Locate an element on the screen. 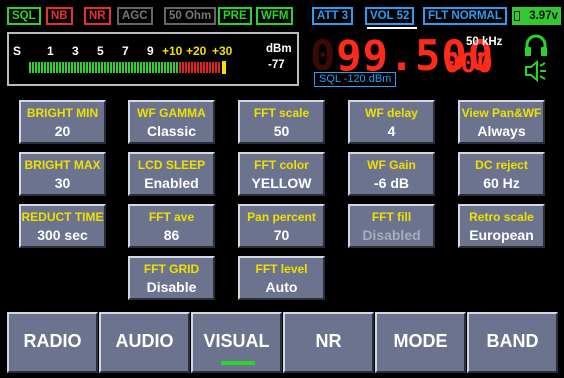 Image resolution: width=564 pixels, height=378 pixels. button-value: 4 is located at coordinates (391, 131).